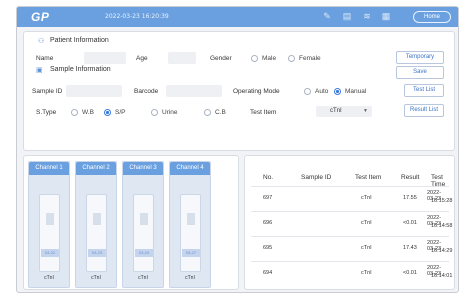  What do you see at coordinates (269, 58) in the screenshot?
I see `gender-male-label: Male` at bounding box center [269, 58].